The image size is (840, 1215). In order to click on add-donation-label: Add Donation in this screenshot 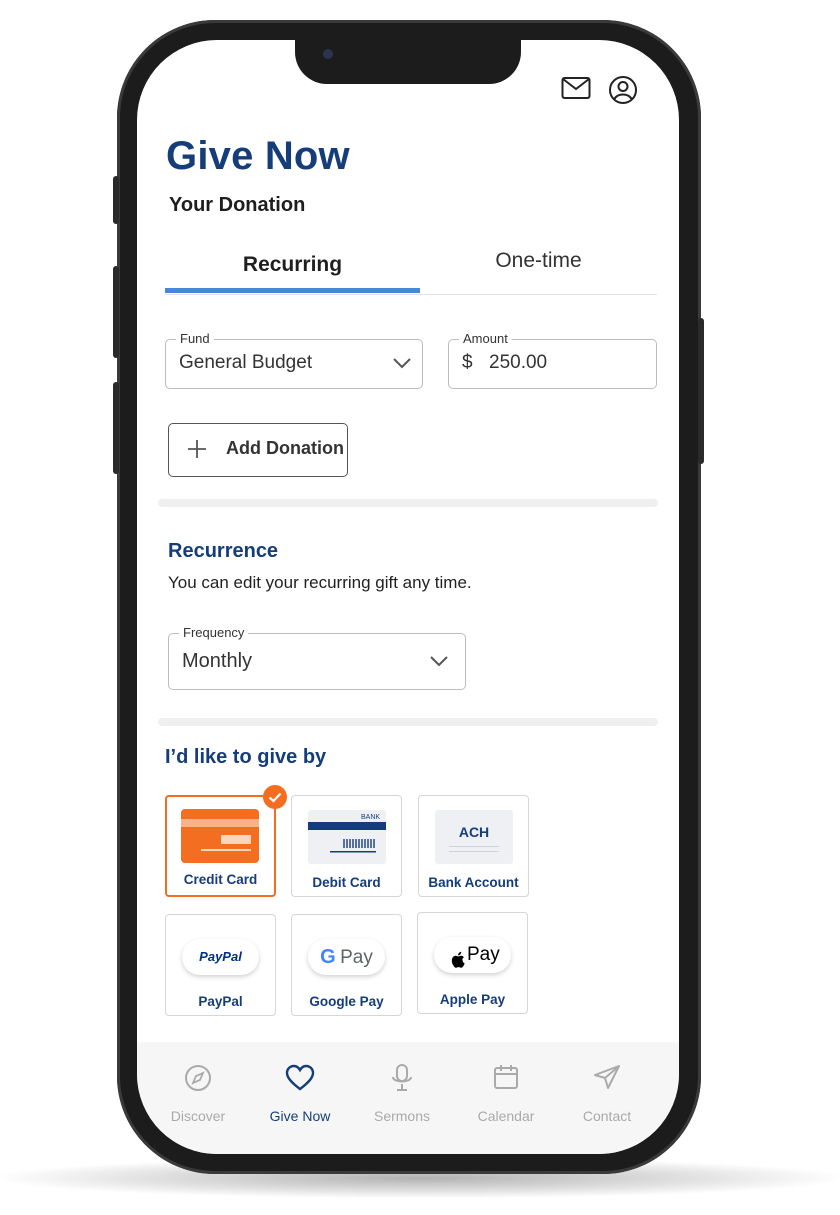, I will do `click(285, 448)`.